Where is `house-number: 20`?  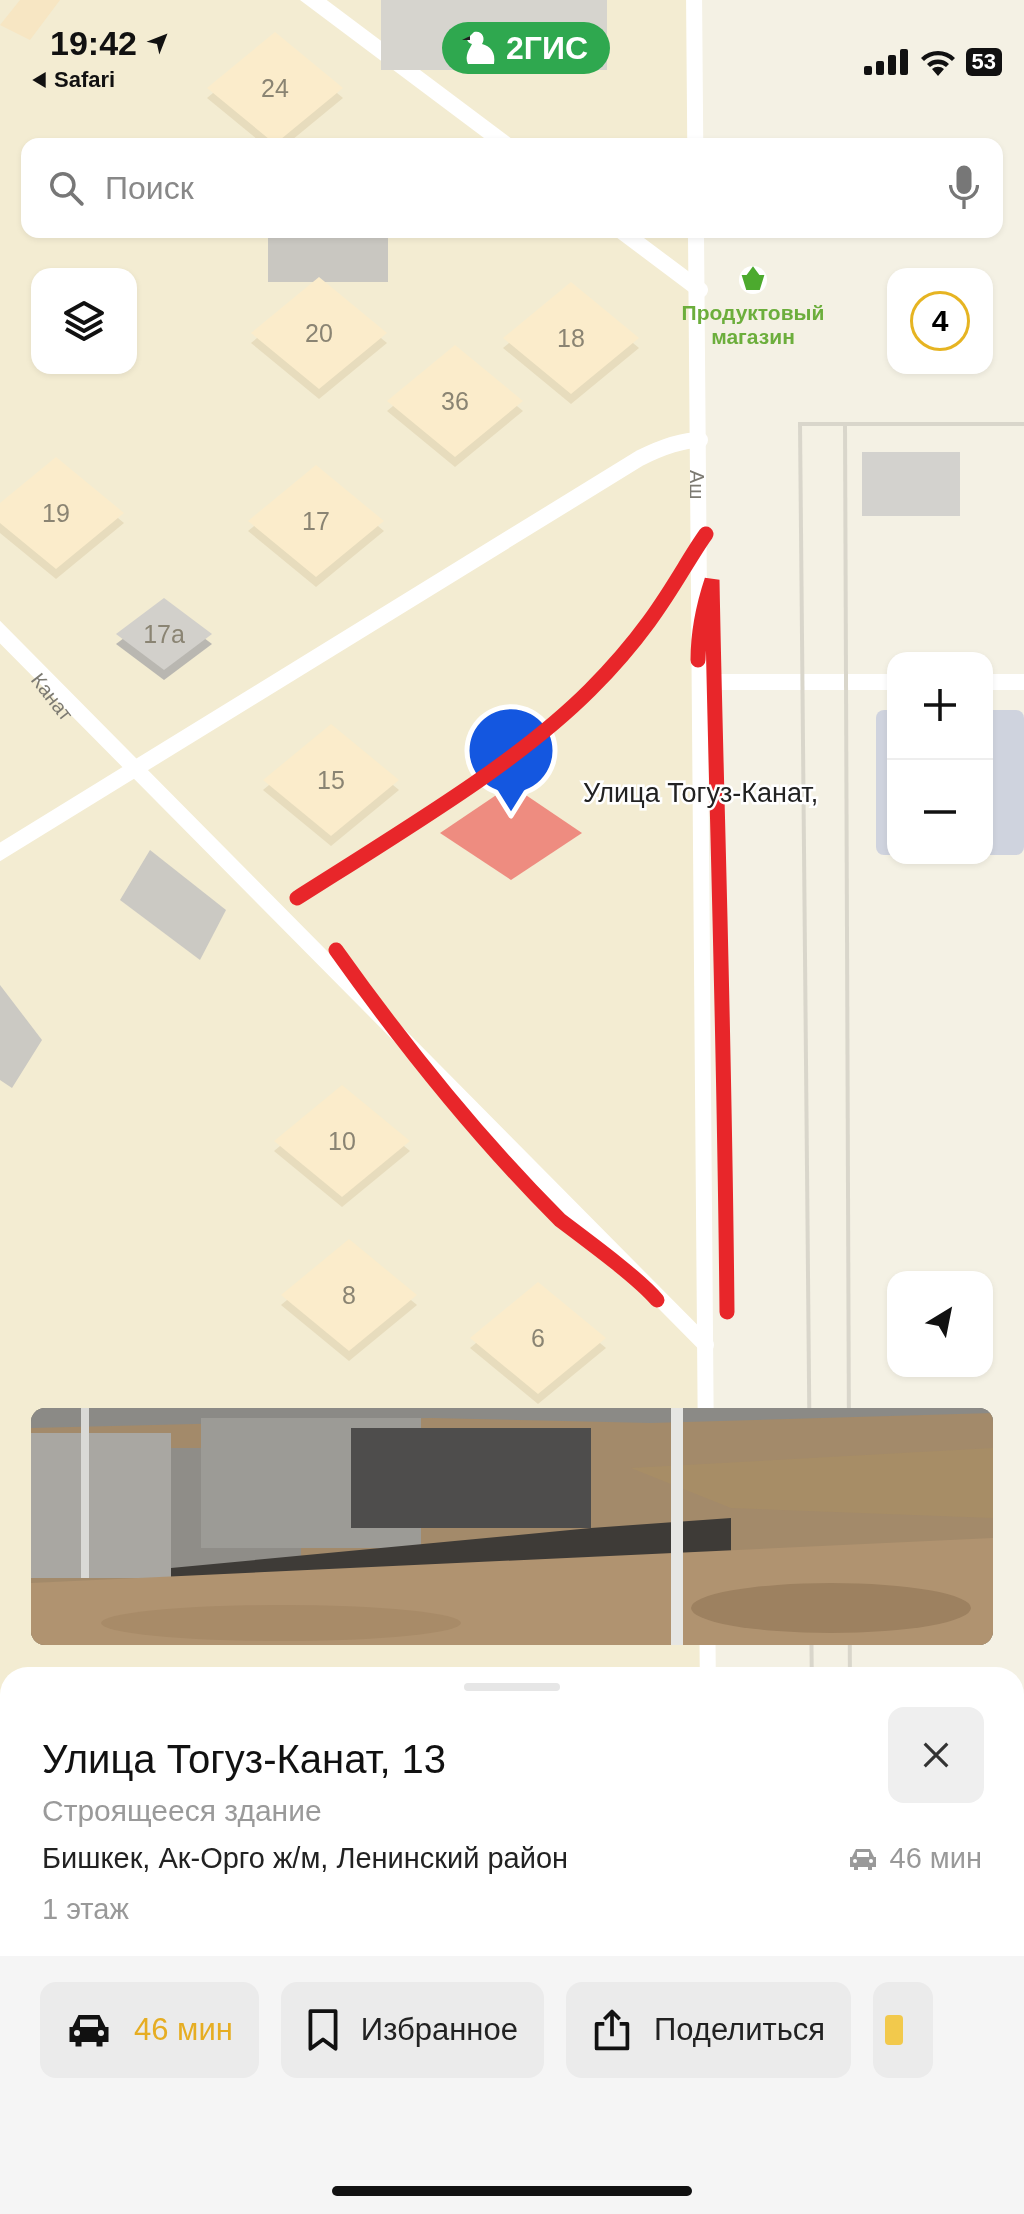 house-number: 20 is located at coordinates (319, 333).